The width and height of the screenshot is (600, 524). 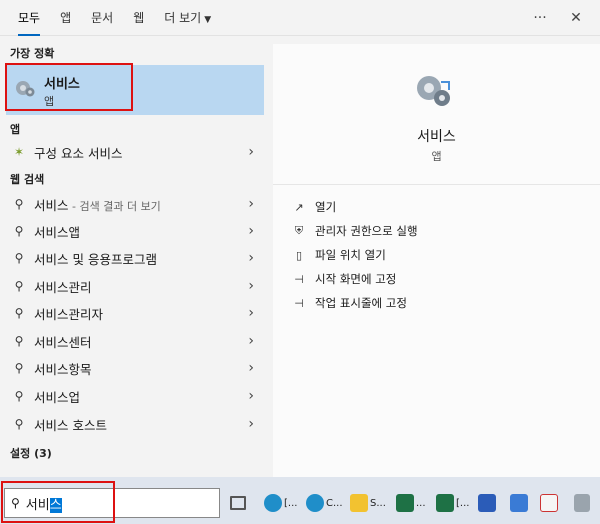 What do you see at coordinates (299, 279) in the screenshot?
I see `pin-icon: ⊣` at bounding box center [299, 279].